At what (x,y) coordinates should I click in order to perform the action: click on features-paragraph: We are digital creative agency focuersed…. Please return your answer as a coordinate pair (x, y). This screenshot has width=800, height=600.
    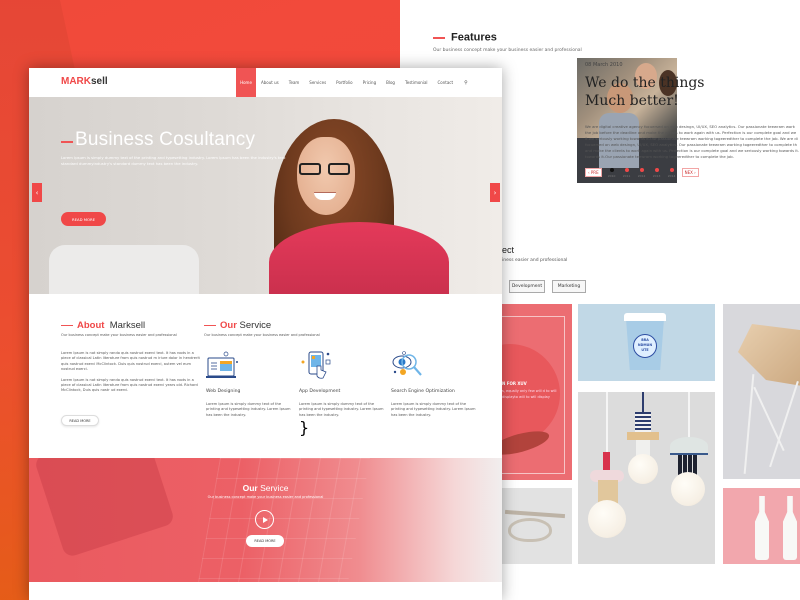
    Looking at the image, I should click on (692, 141).